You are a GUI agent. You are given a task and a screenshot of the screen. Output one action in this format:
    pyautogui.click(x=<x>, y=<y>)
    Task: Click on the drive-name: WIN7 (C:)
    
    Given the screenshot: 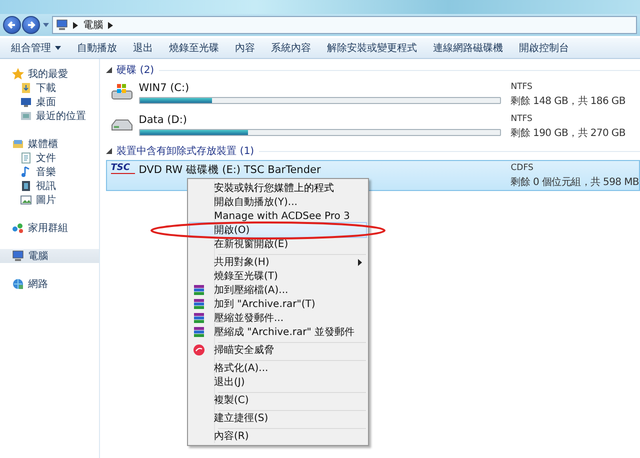 What is the action you would take?
    pyautogui.click(x=164, y=88)
    